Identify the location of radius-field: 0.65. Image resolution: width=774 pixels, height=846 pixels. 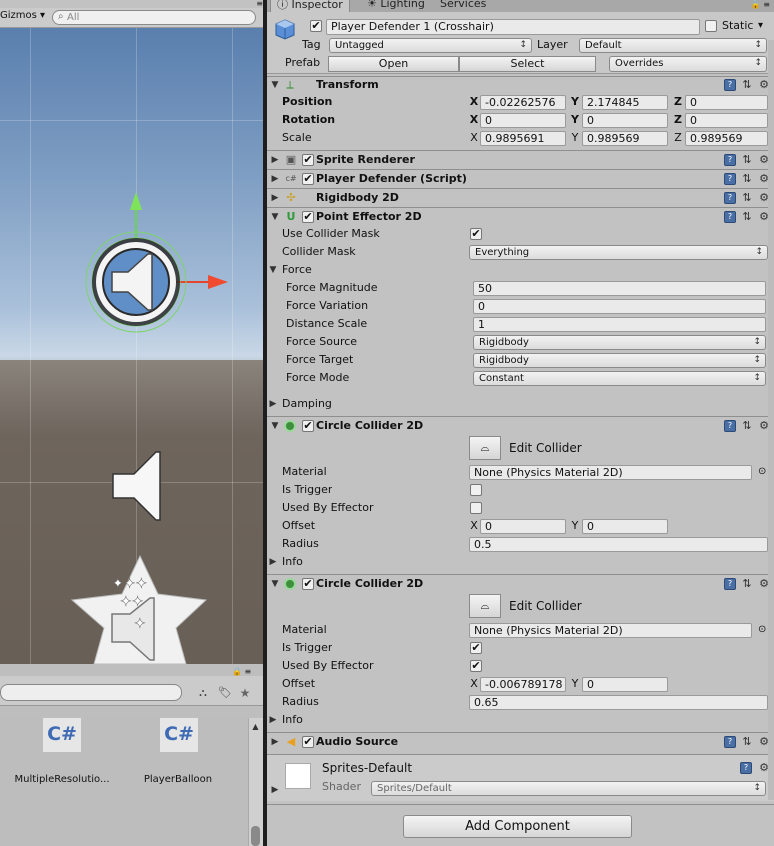
(618, 702).